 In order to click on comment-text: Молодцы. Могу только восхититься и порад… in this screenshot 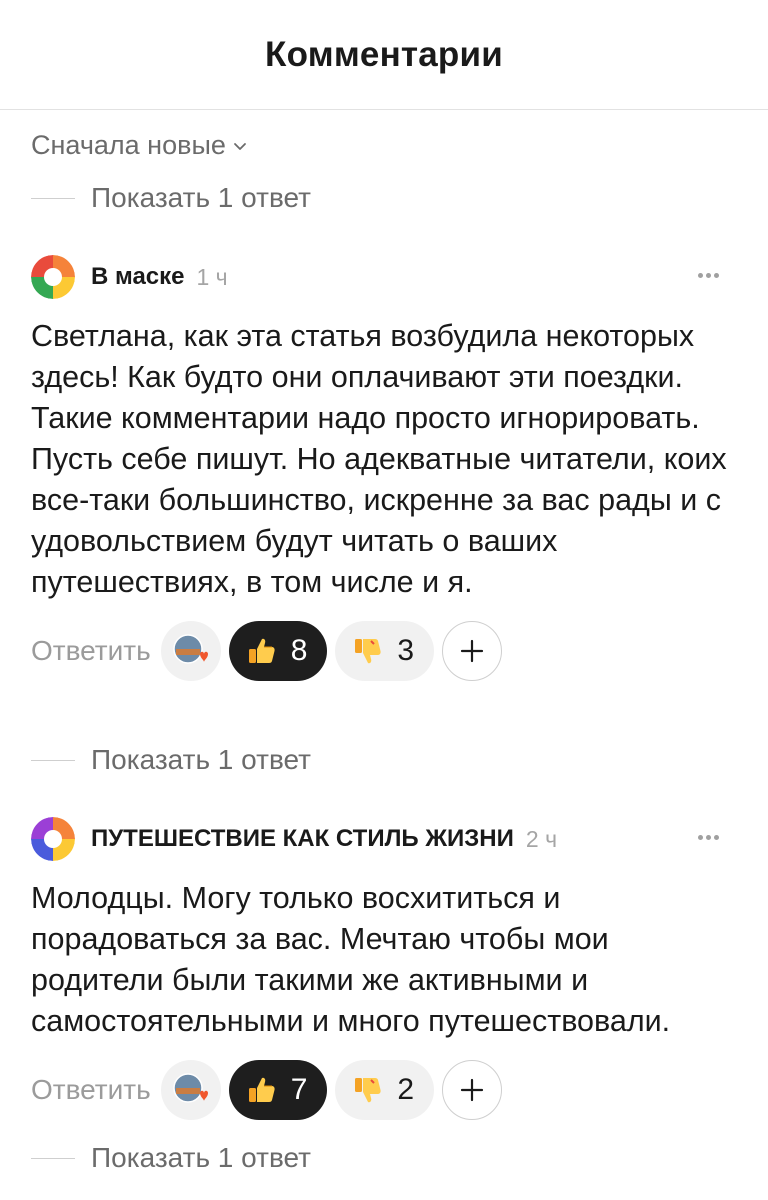, I will do `click(351, 959)`.